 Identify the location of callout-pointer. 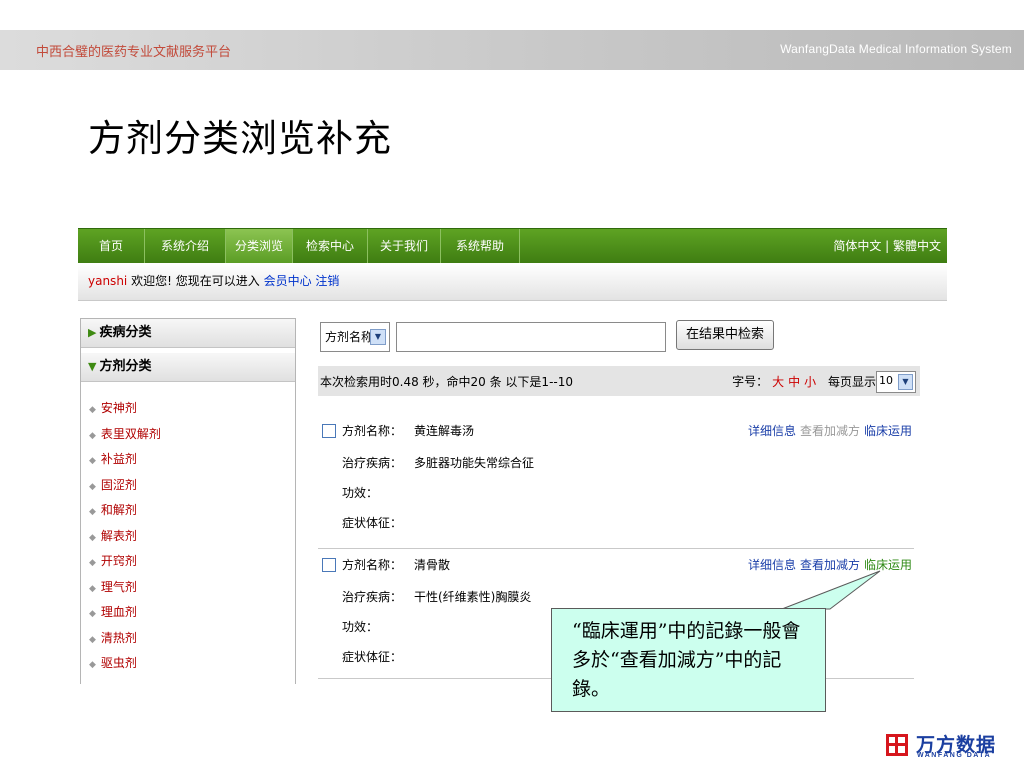
(831, 590).